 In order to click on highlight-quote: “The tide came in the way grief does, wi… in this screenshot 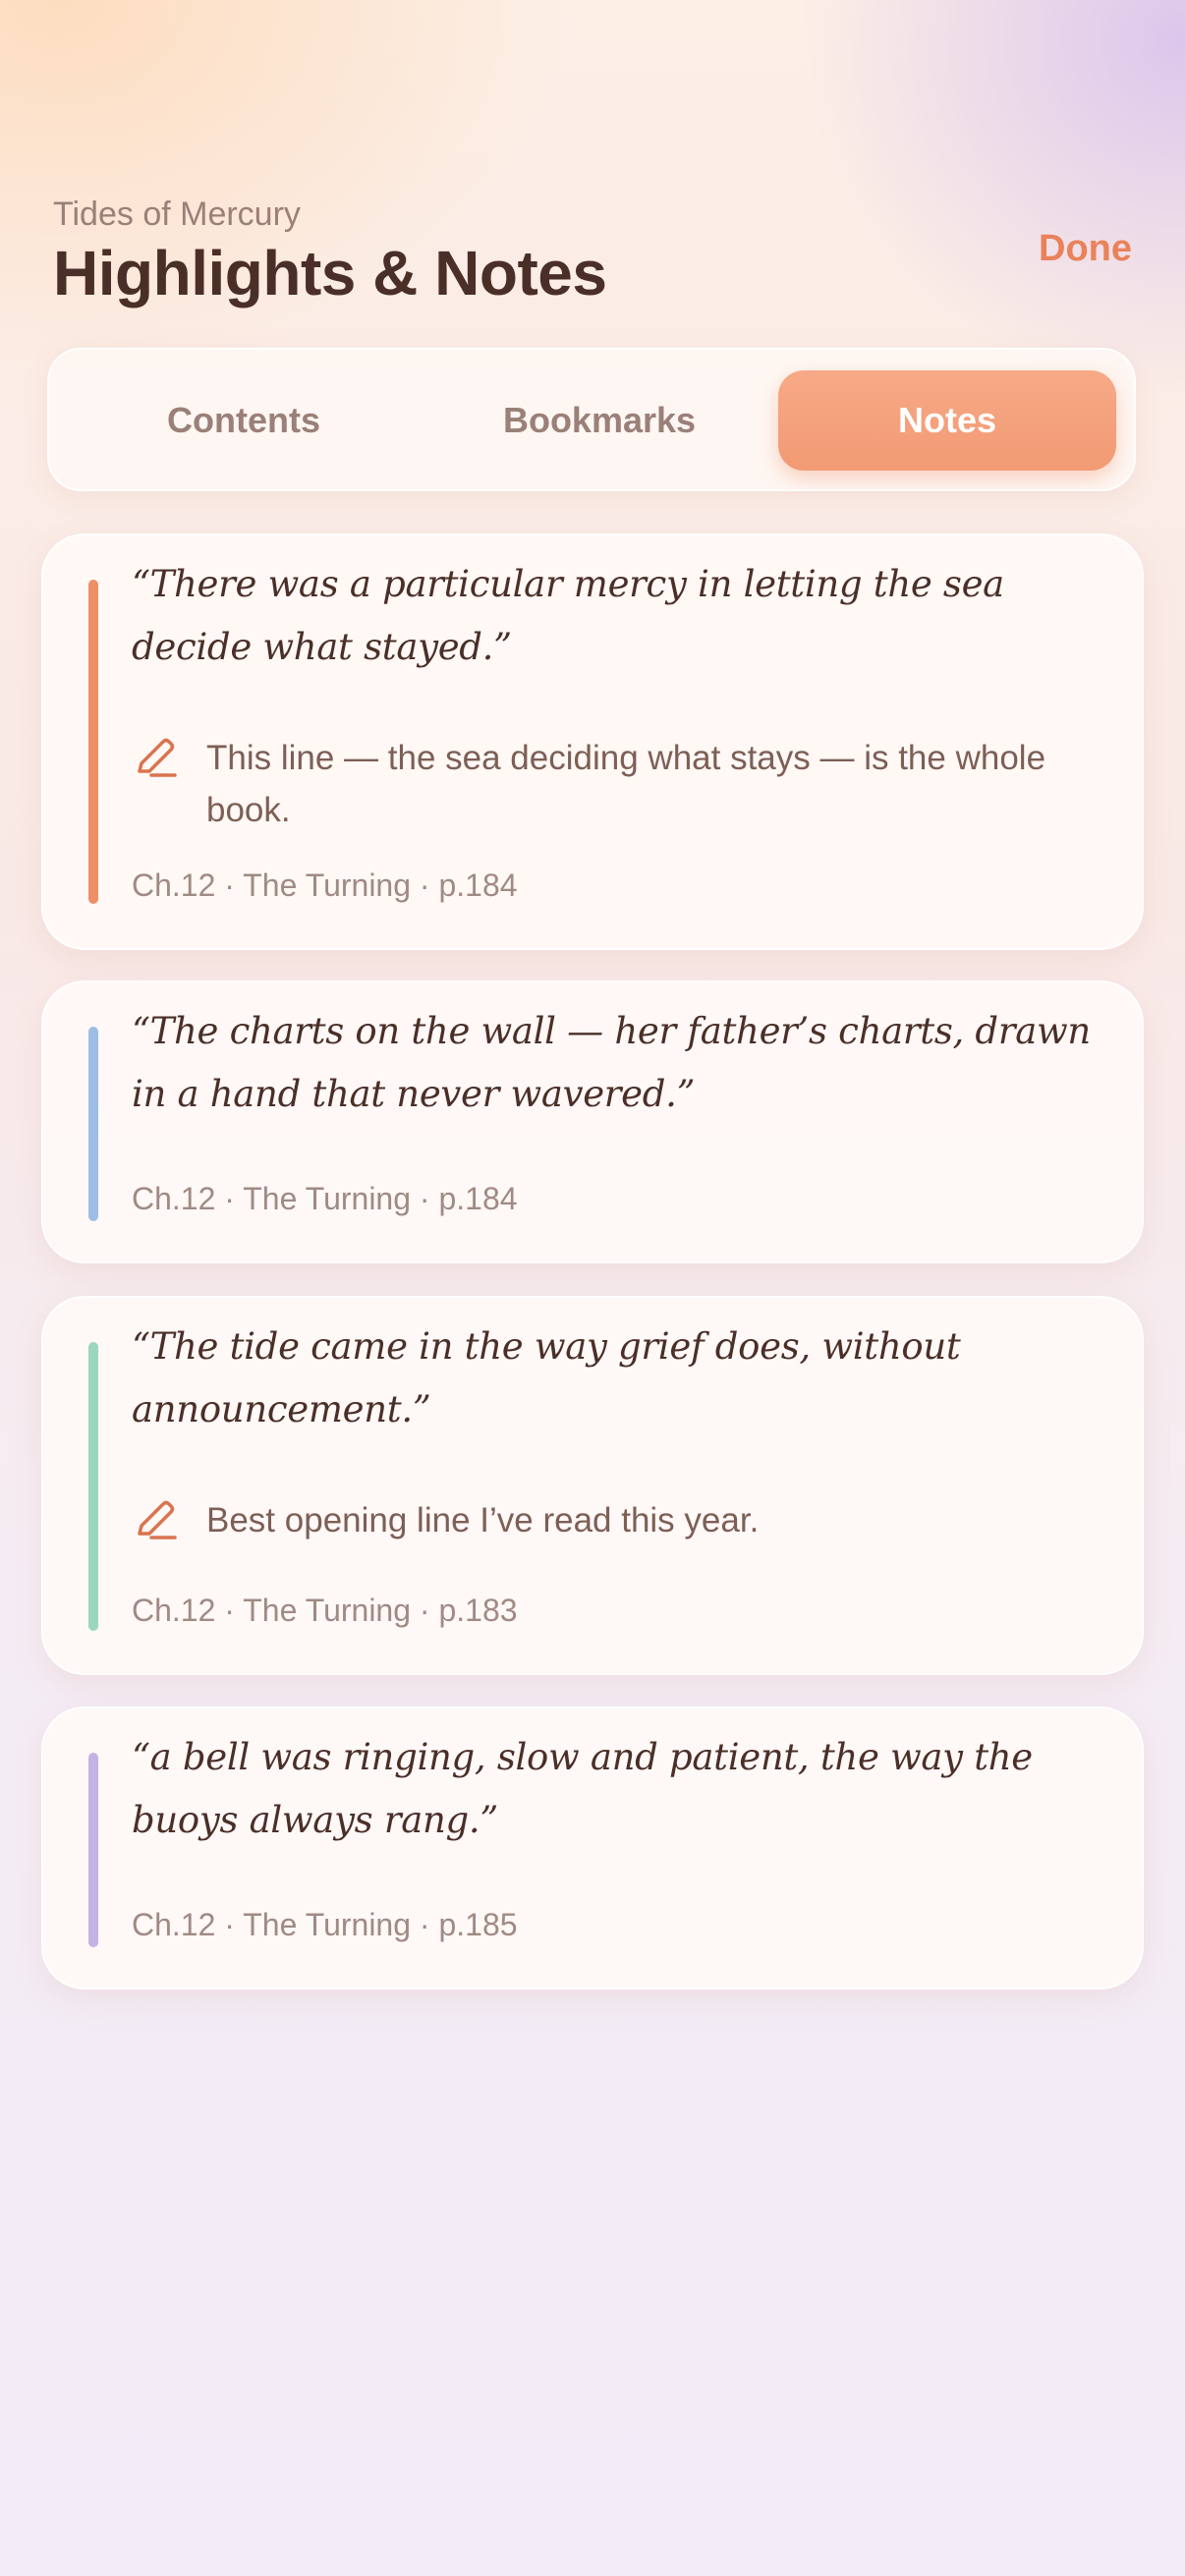, I will do `click(546, 1377)`.